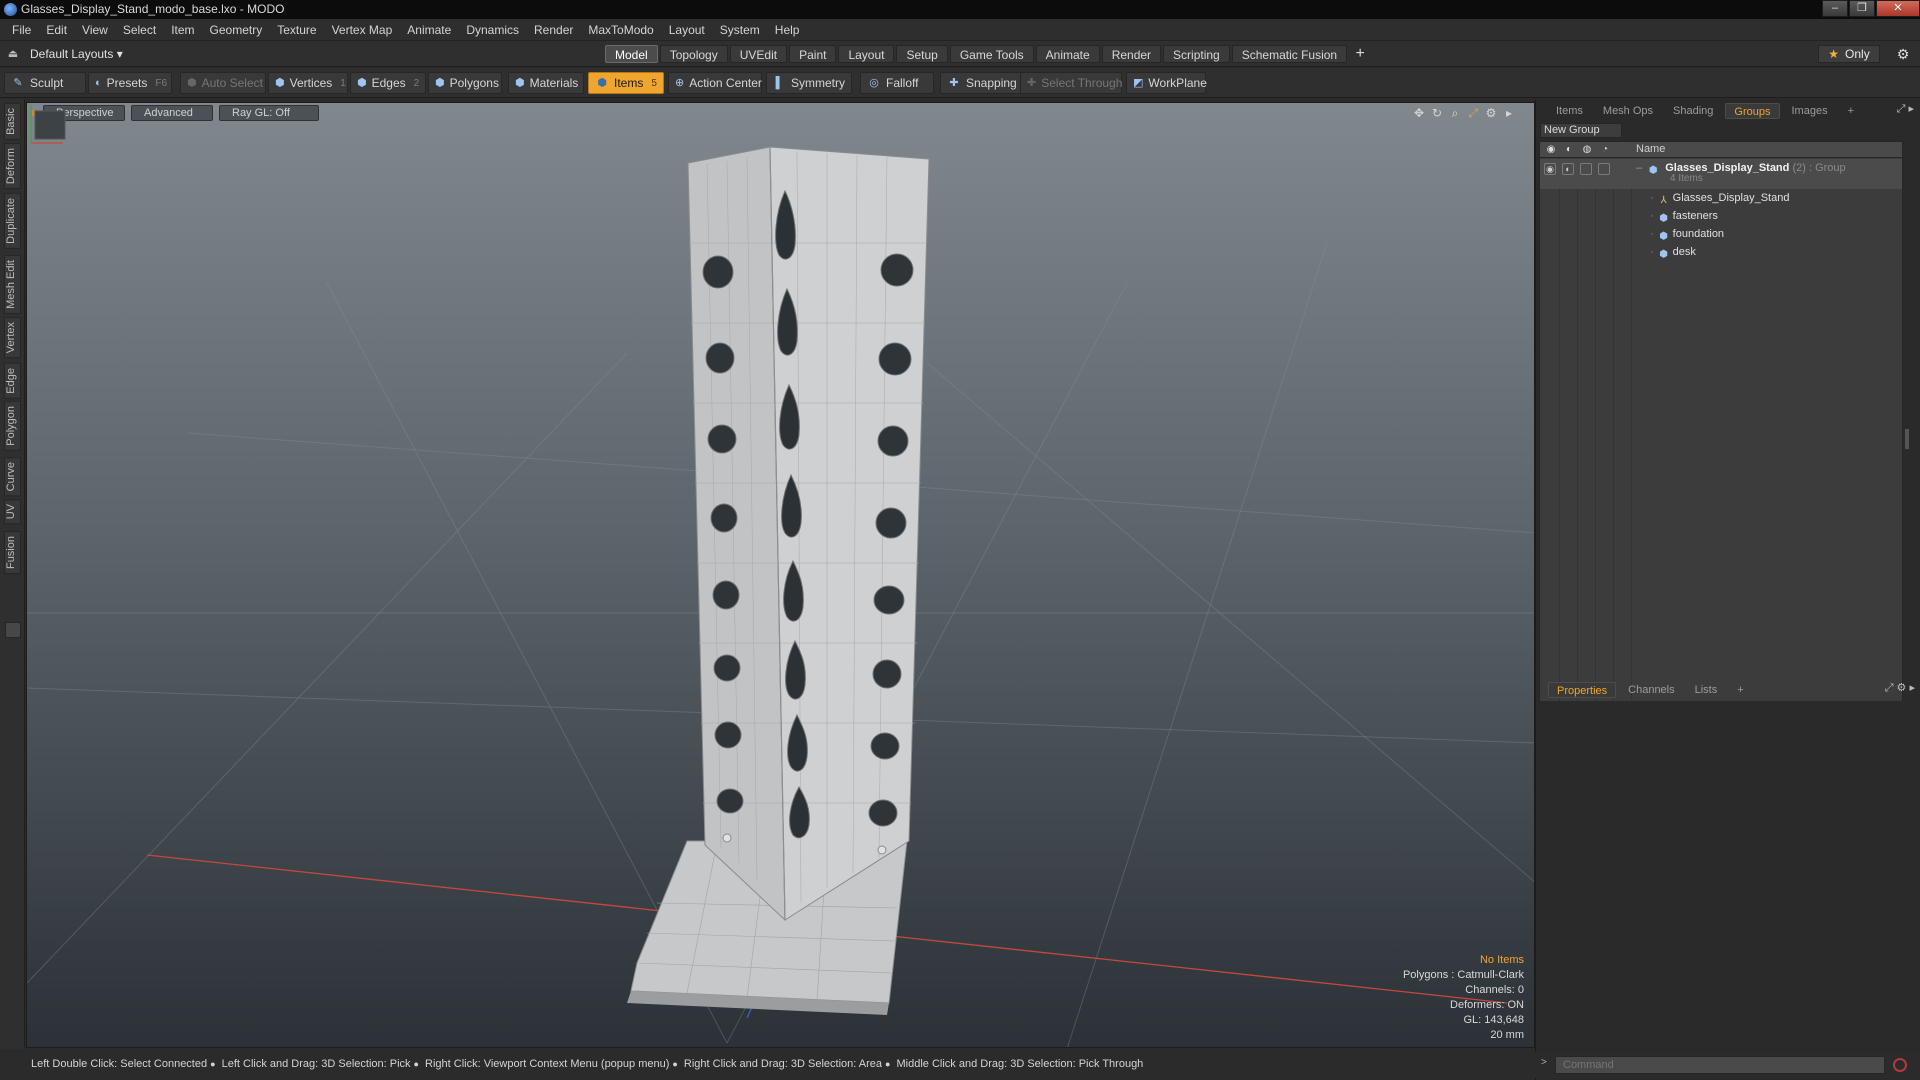  I want to click on items-button: ⬢ Items 5, so click(626, 83).